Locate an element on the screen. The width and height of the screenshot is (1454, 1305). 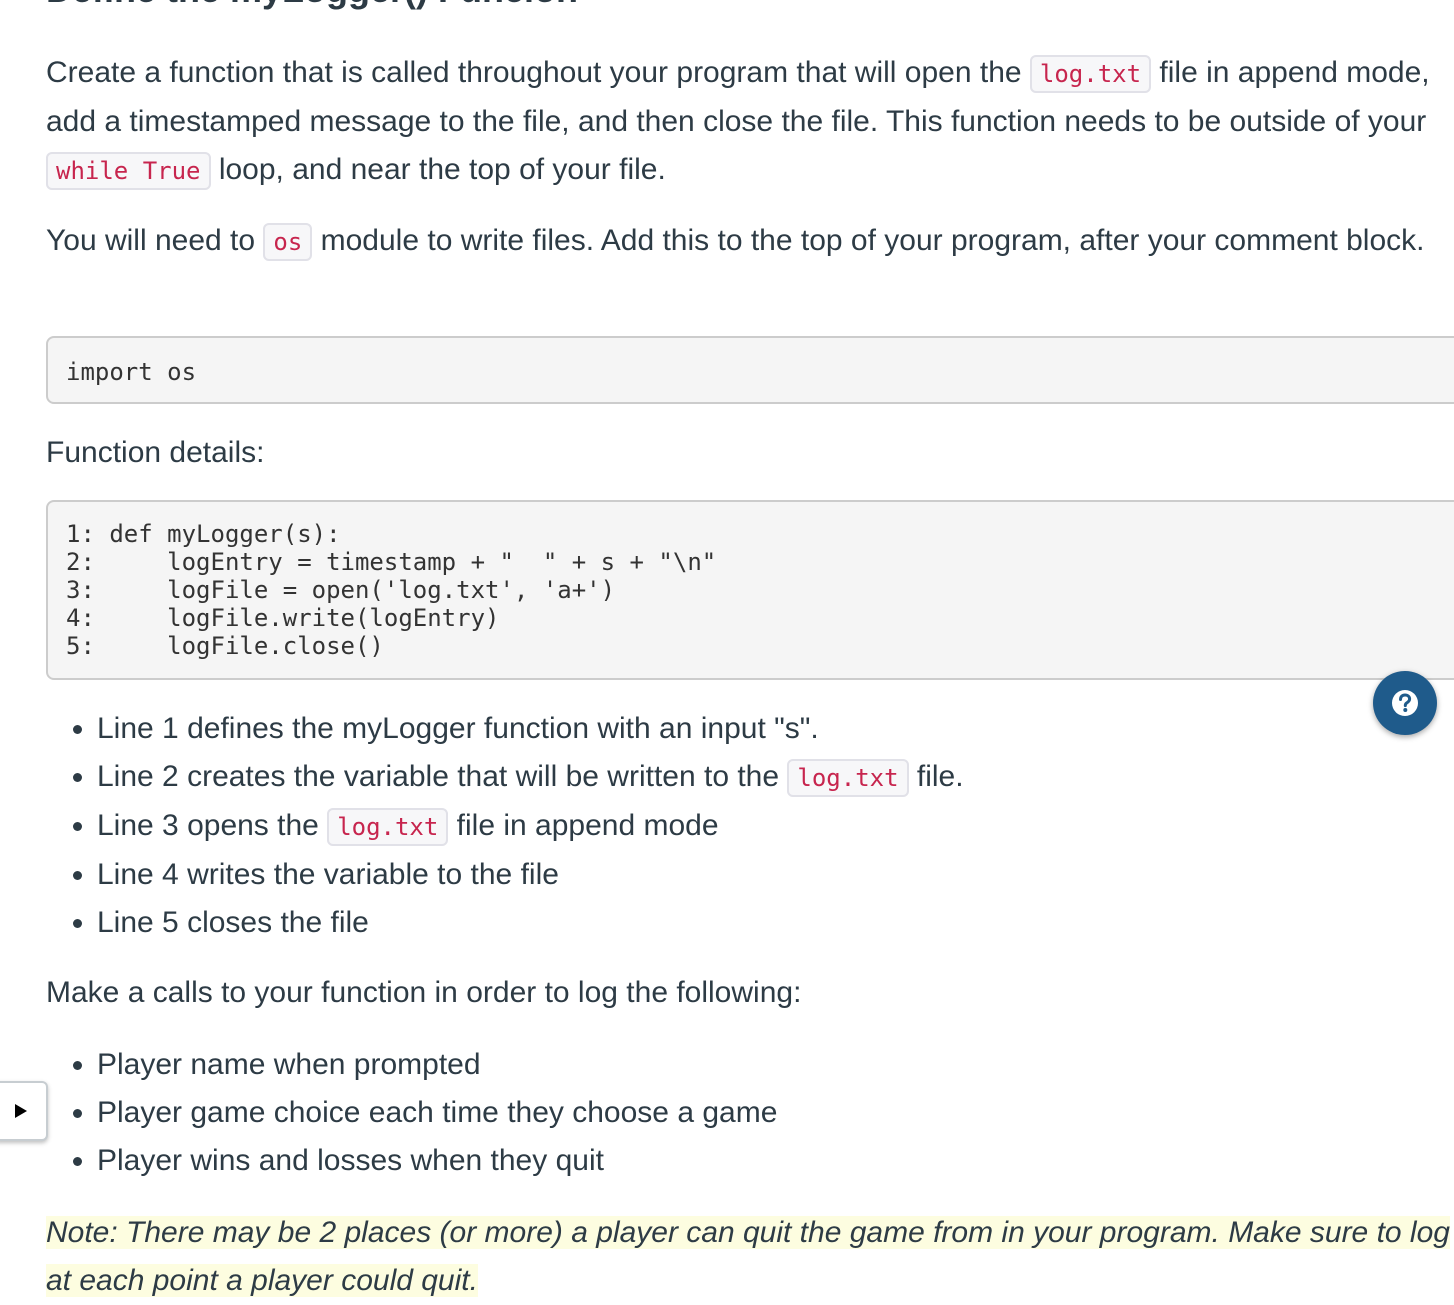
code-line-5: 5: logFile.close() is located at coordinates (225, 646).